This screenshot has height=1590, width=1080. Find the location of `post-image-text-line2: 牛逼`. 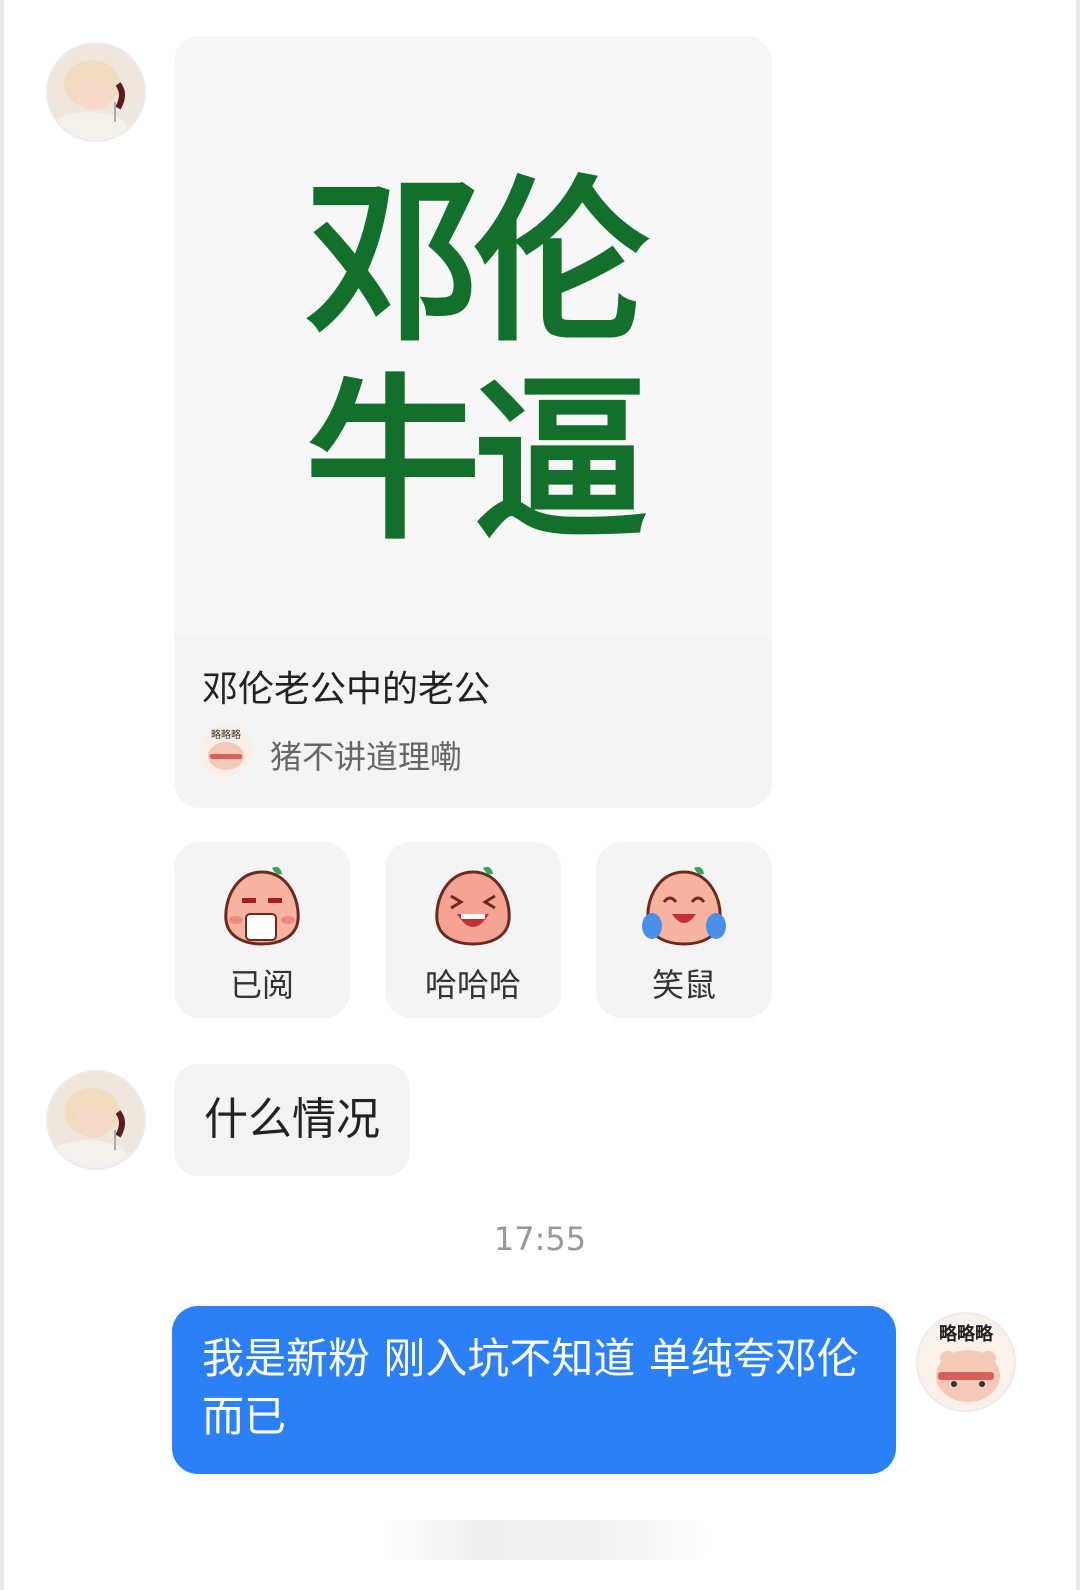

post-image-text-line2: 牛逼 is located at coordinates (476, 461).